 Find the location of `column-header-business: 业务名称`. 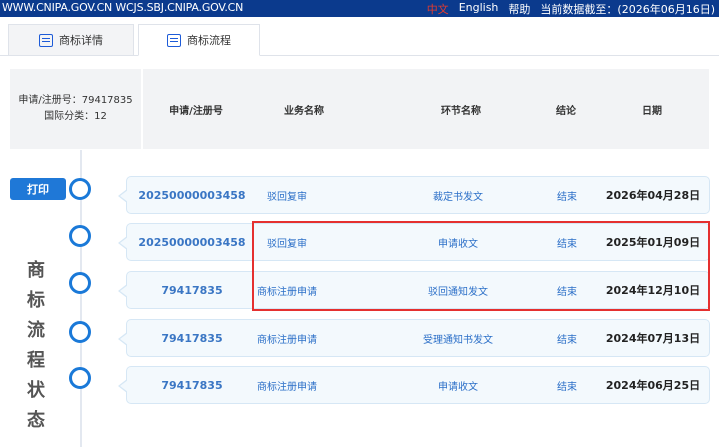

column-header-business: 业务名称 is located at coordinates (304, 111).